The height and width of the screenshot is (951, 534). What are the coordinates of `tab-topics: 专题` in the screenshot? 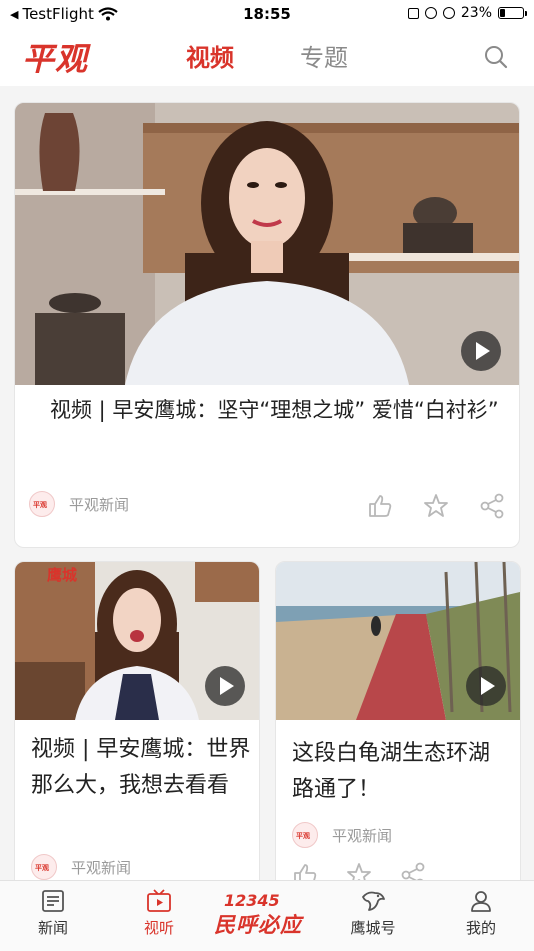 It's located at (324, 55).